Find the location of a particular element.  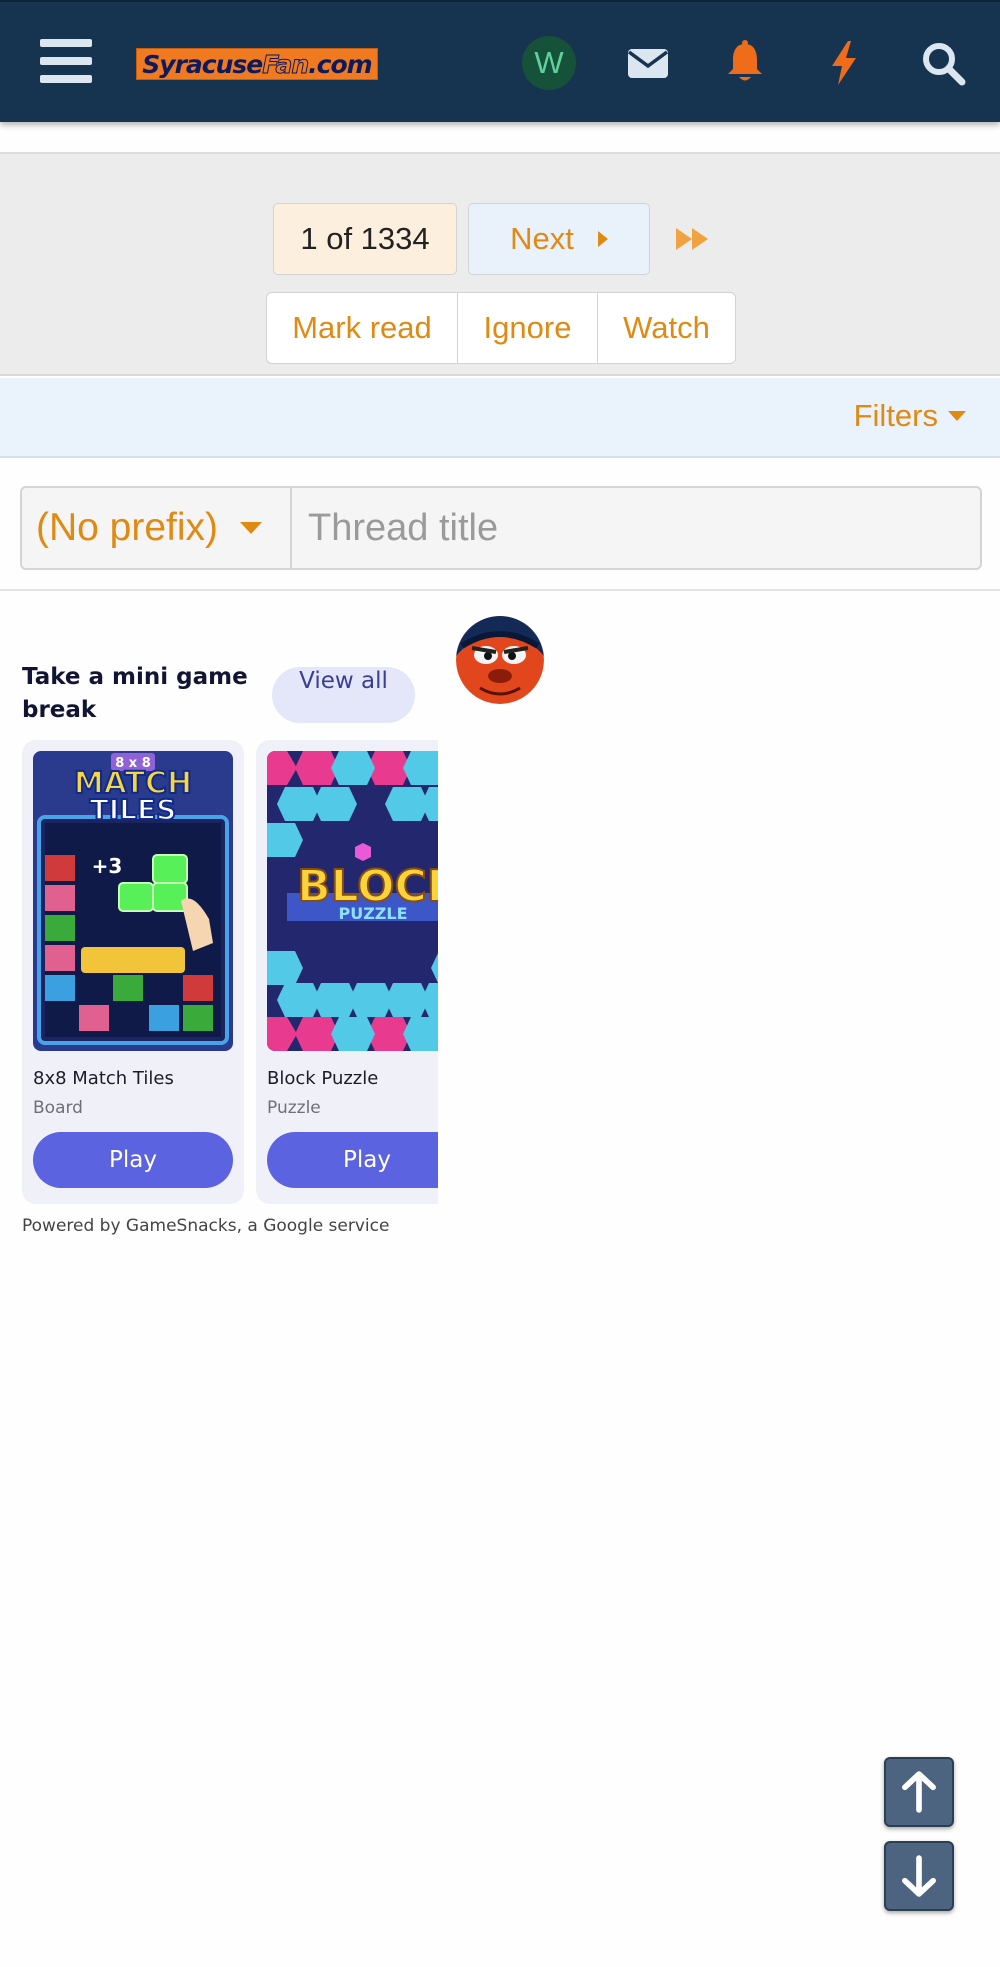

mark-read-button: Mark read is located at coordinates (362, 328).